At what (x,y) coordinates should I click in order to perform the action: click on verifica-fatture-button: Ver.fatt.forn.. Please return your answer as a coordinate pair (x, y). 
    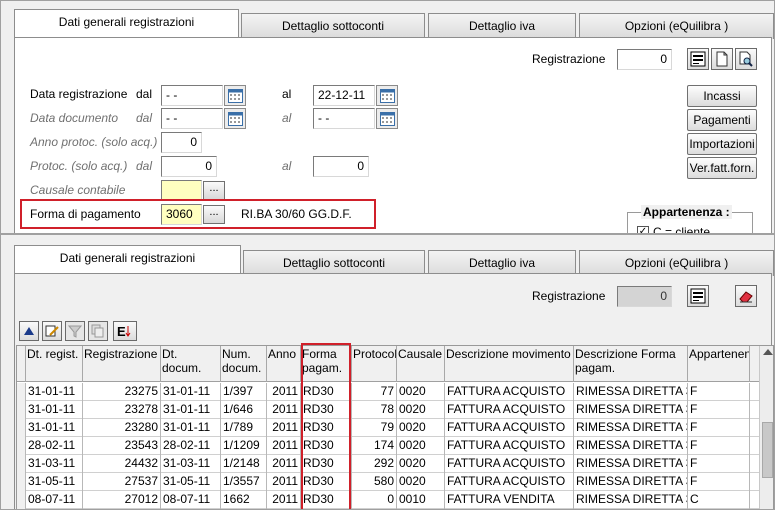
    Looking at the image, I should click on (722, 168).